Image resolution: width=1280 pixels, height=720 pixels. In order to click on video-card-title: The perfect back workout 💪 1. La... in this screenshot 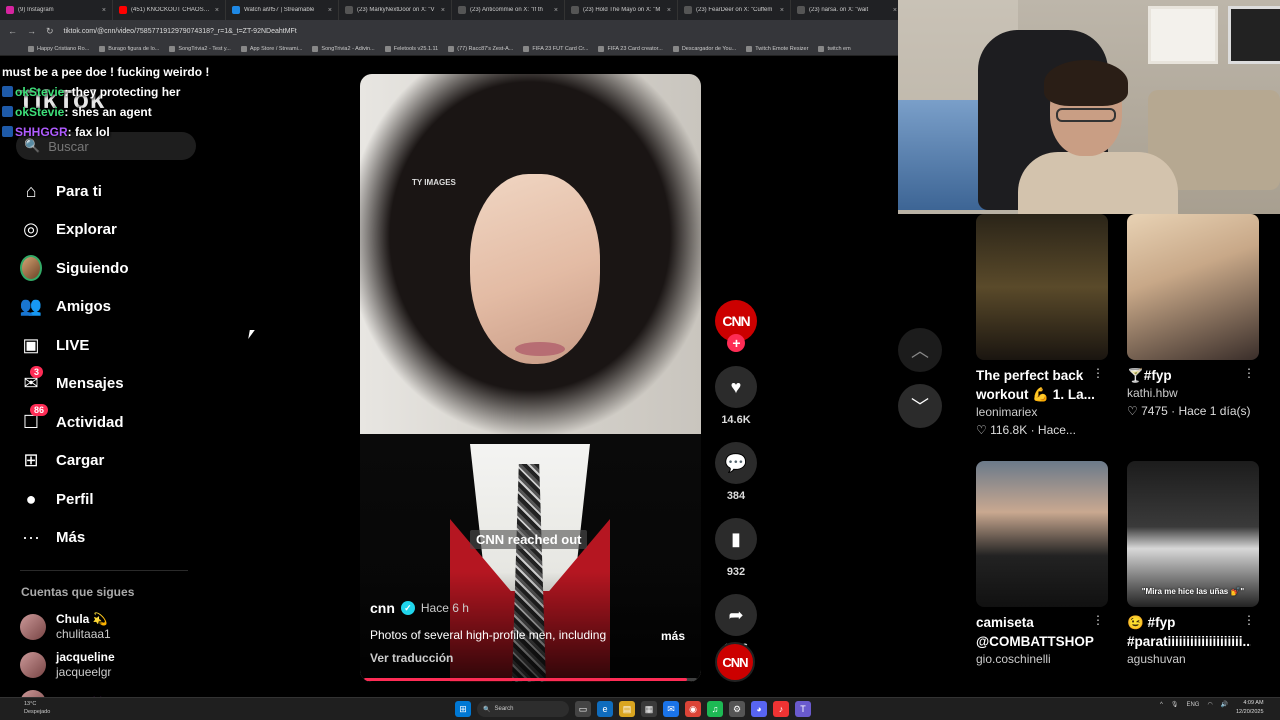, I will do `click(1038, 385)`.